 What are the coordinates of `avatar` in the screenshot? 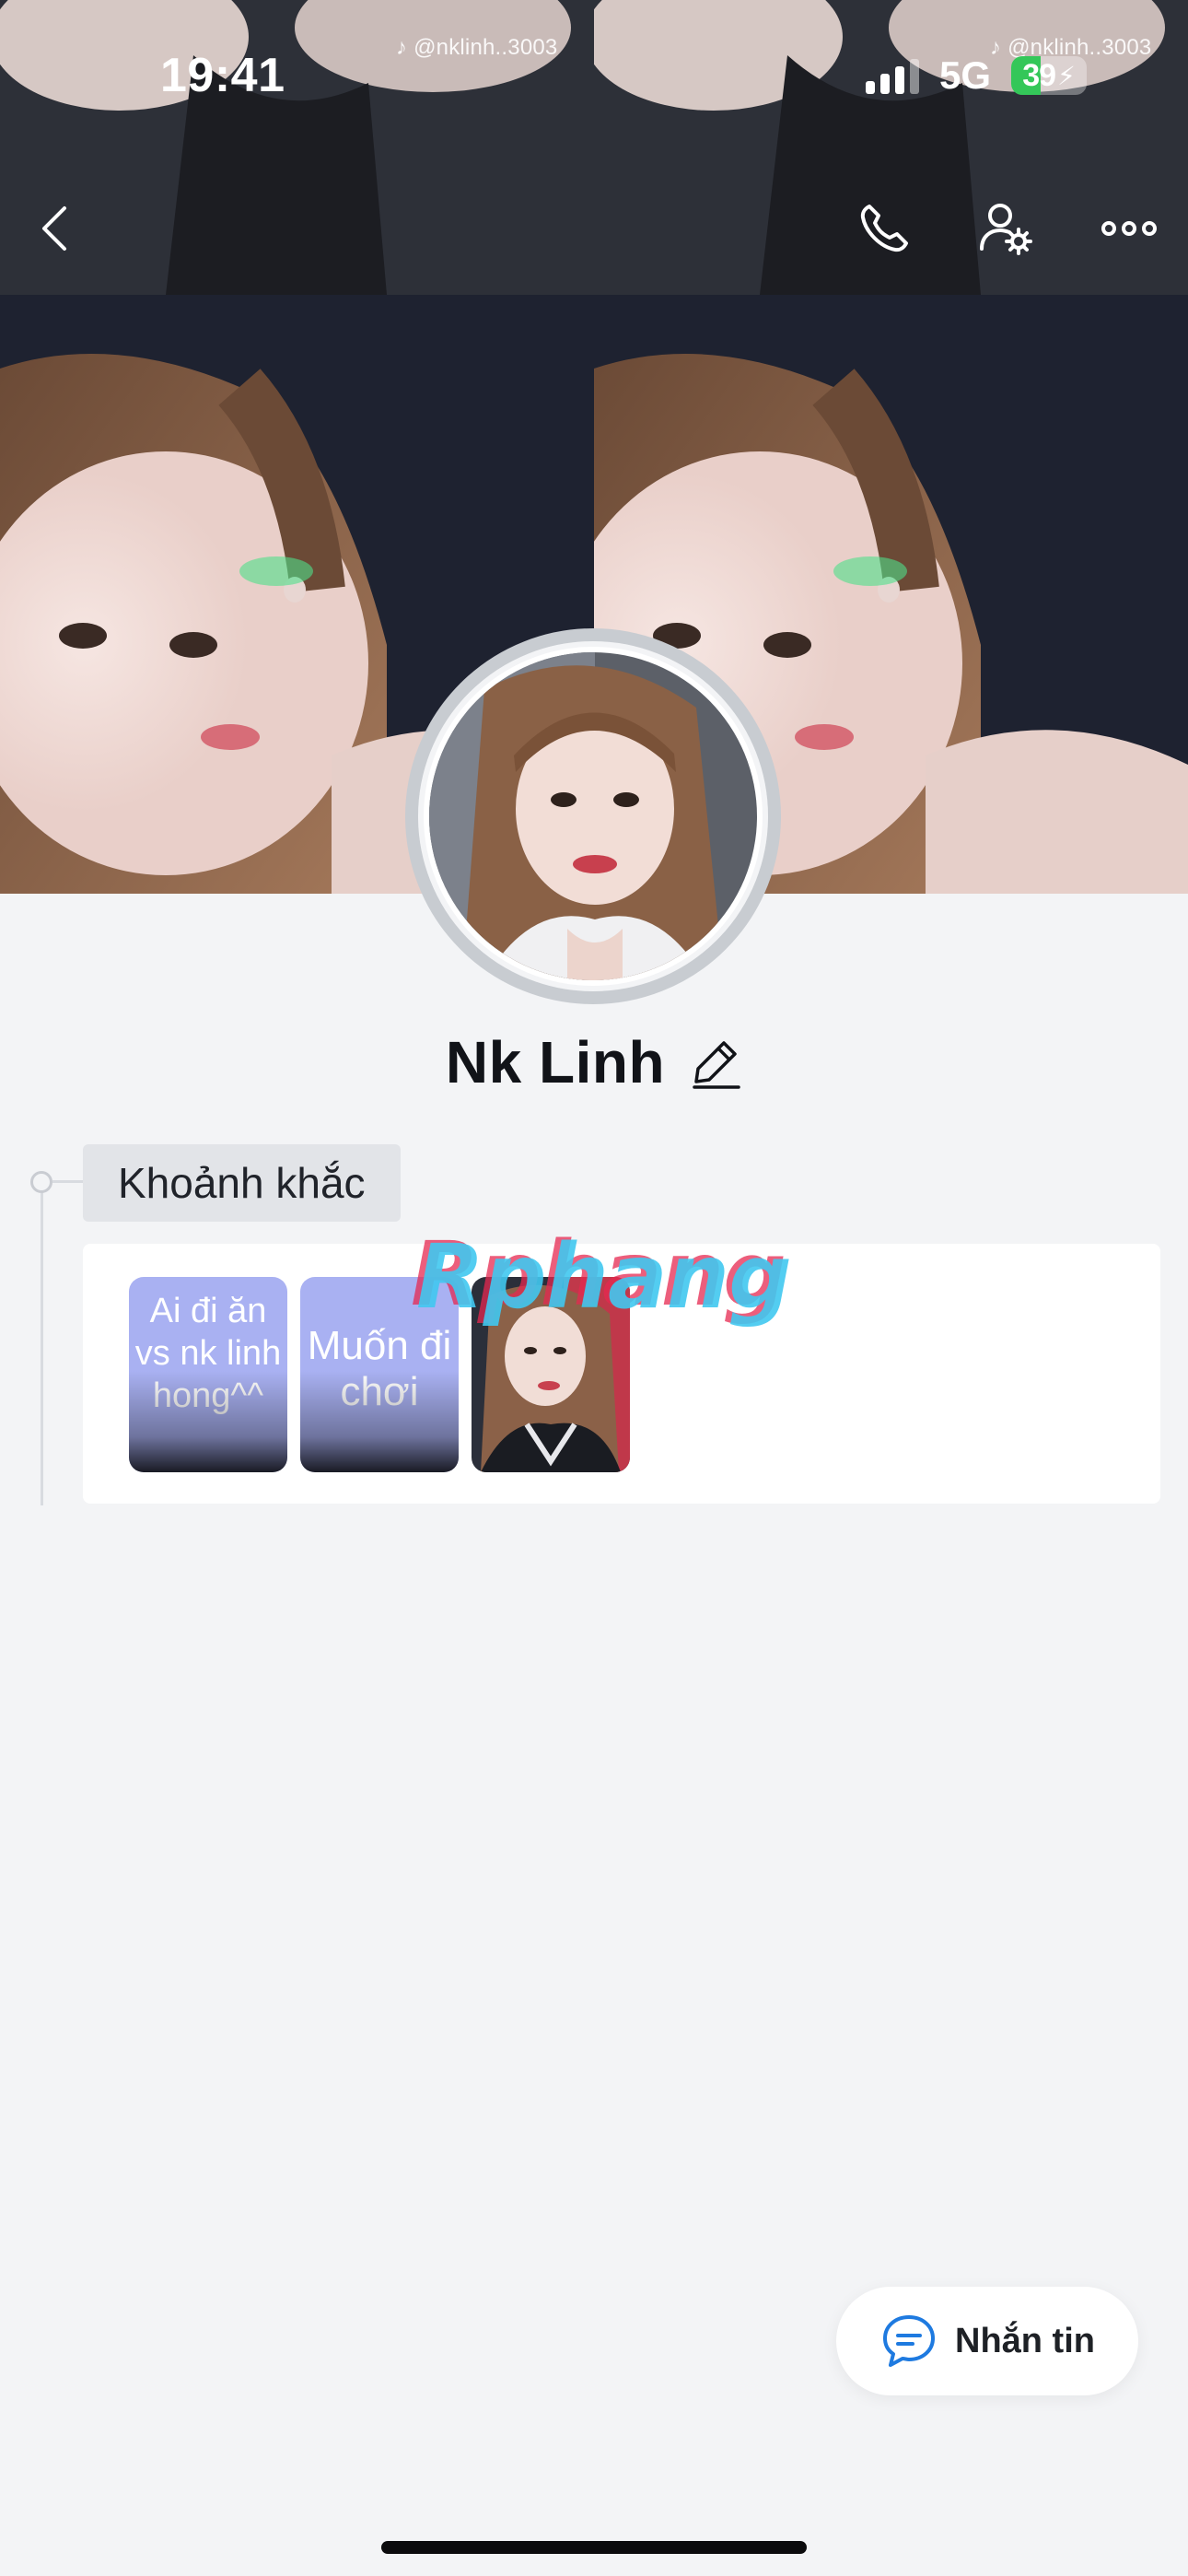 It's located at (593, 816).